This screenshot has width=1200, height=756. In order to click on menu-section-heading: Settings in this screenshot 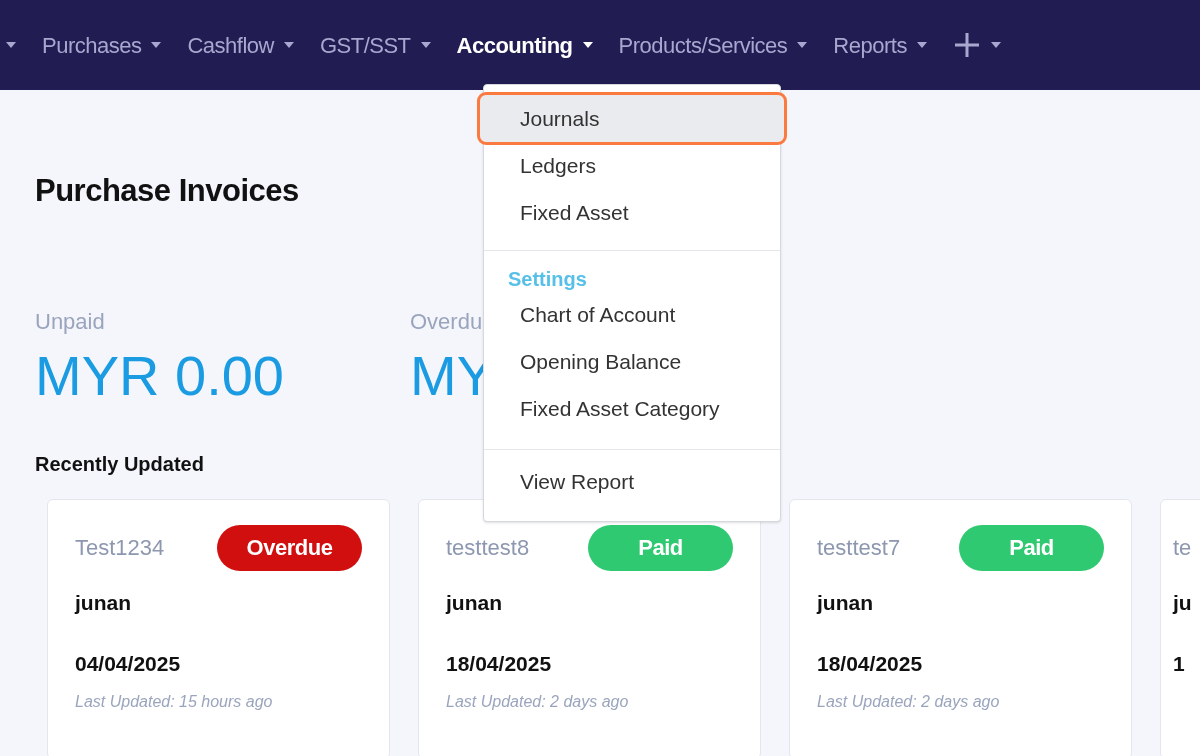, I will do `click(547, 279)`.